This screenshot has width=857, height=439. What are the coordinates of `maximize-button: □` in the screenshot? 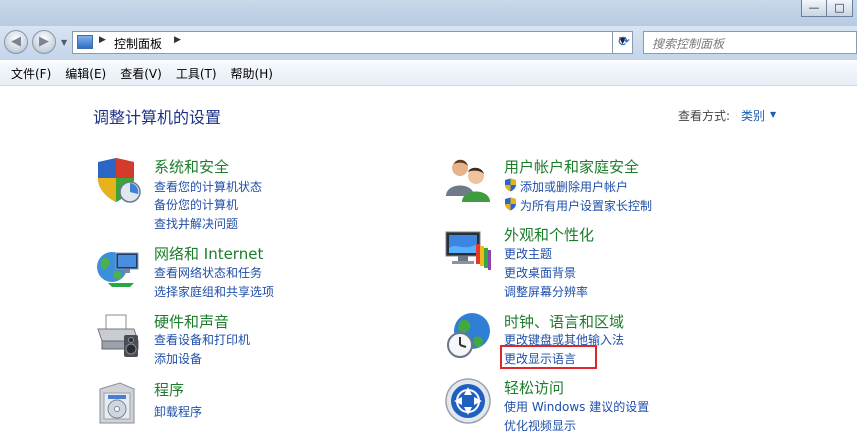 It's located at (840, 8).